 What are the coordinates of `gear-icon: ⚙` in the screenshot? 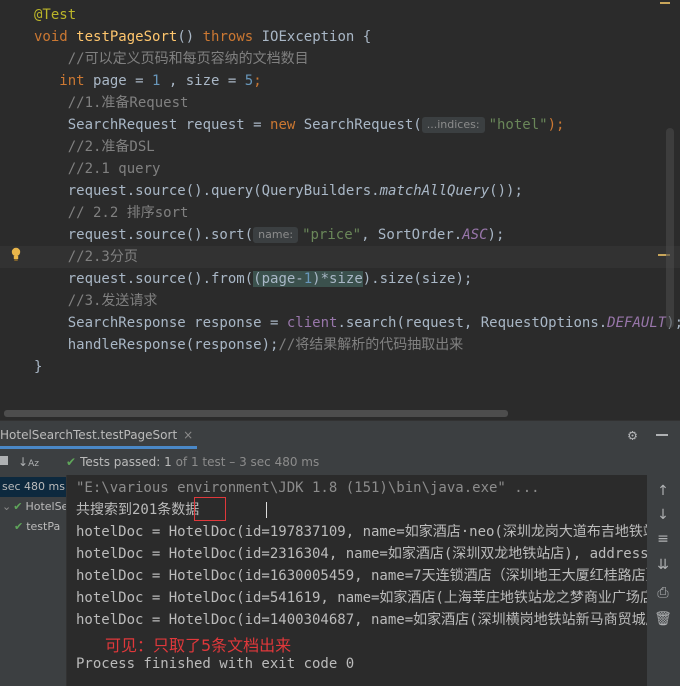 It's located at (635, 435).